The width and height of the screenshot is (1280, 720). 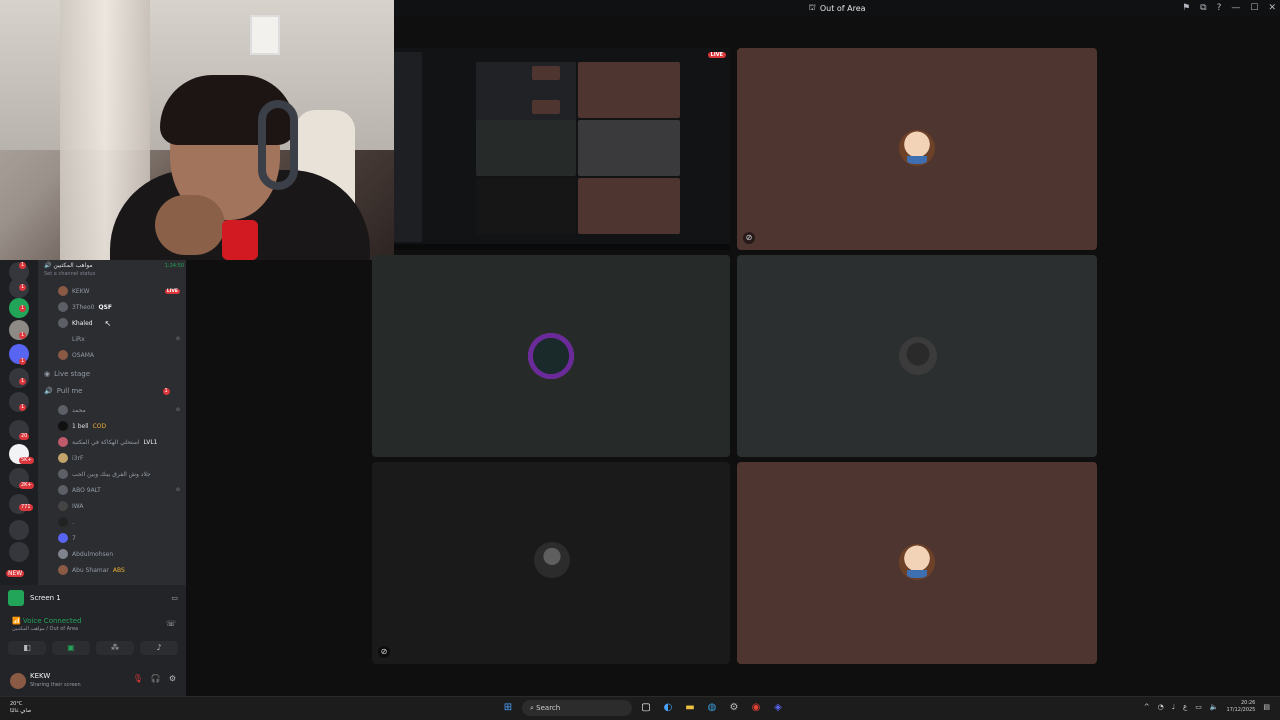 I want to click on monitor-icon: ▭, so click(x=174, y=598).